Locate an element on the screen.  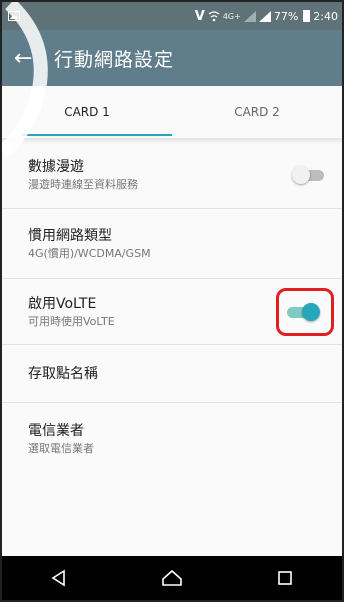
home-icon is located at coordinates (172, 577).